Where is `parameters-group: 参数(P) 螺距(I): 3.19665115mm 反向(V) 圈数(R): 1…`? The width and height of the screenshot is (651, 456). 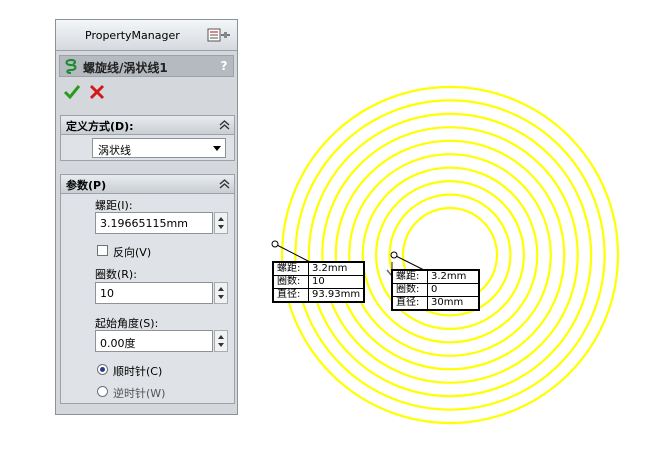 parameters-group: 参数(P) 螺距(I): 3.19665115mm 反向(V) 圈数(R): 1… is located at coordinates (147, 289).